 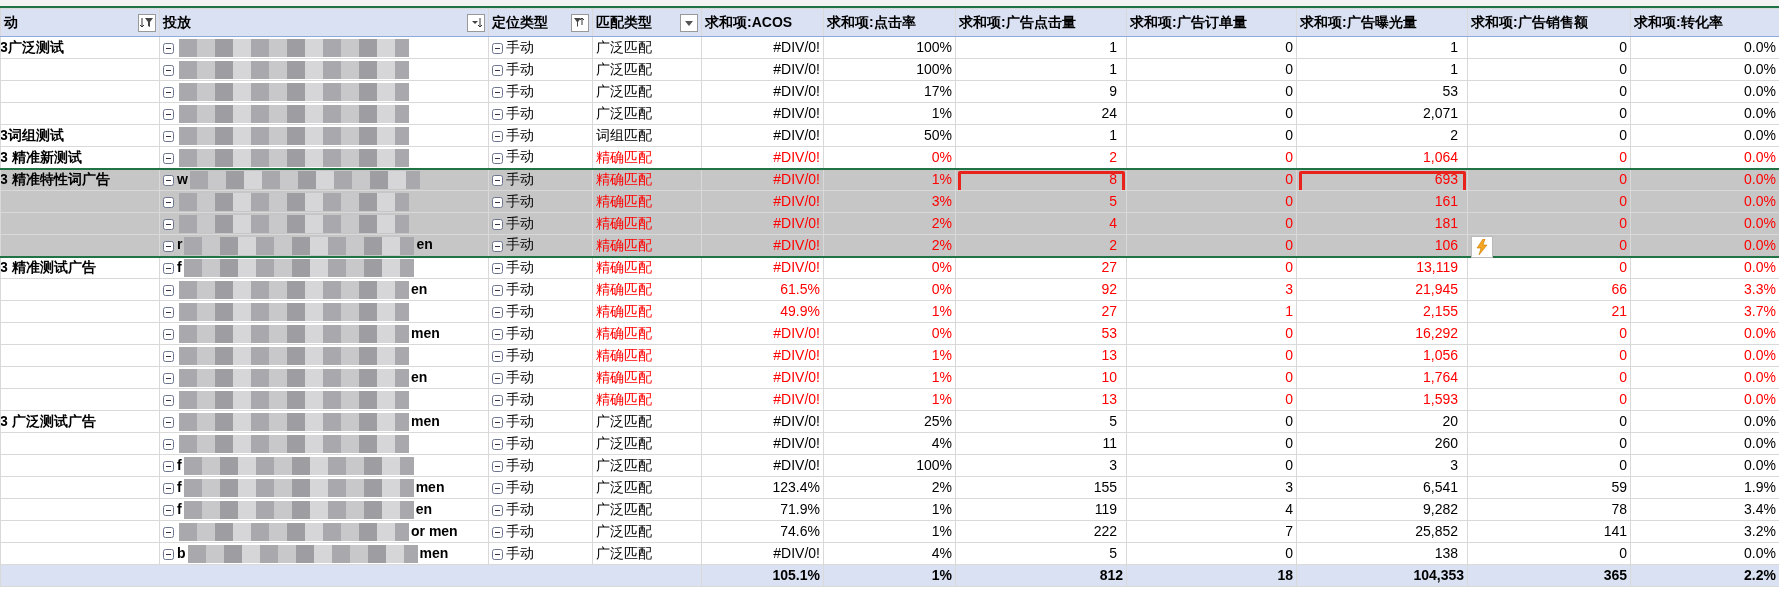 What do you see at coordinates (1615, 575) in the screenshot?
I see `total-cell: 365` at bounding box center [1615, 575].